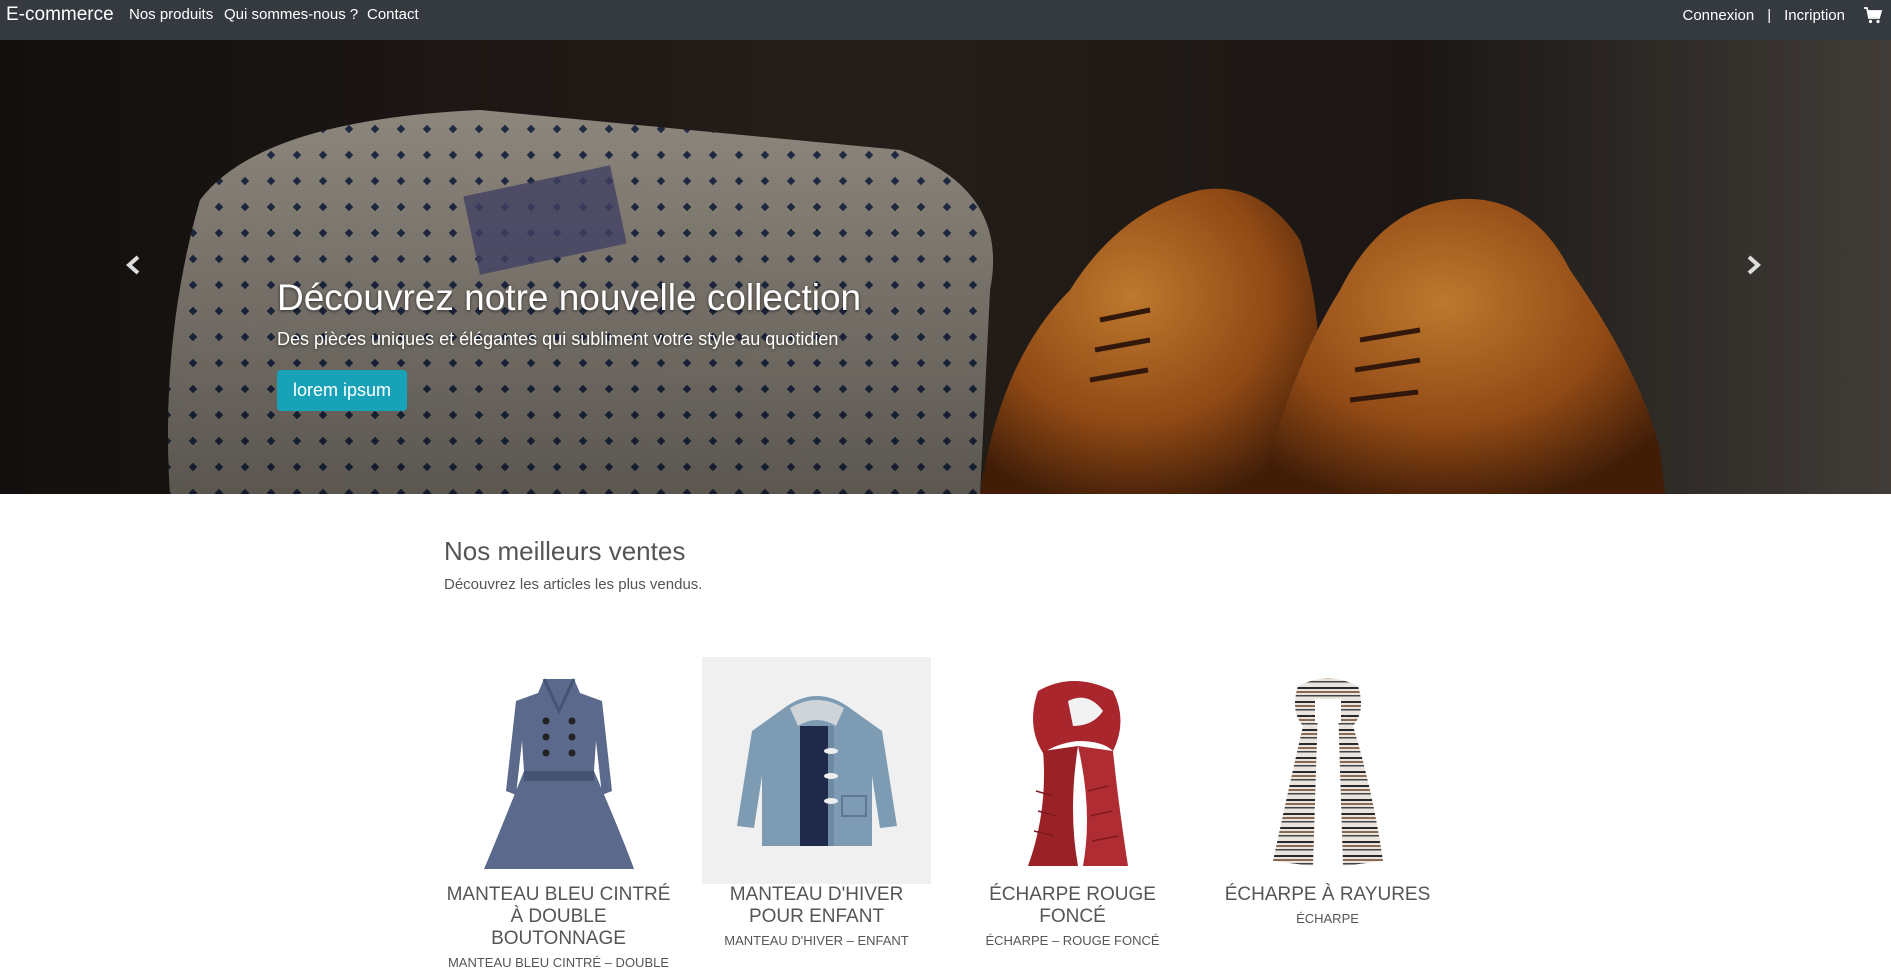  What do you see at coordinates (171, 14) in the screenshot?
I see `nav-link-products: Nos produits` at bounding box center [171, 14].